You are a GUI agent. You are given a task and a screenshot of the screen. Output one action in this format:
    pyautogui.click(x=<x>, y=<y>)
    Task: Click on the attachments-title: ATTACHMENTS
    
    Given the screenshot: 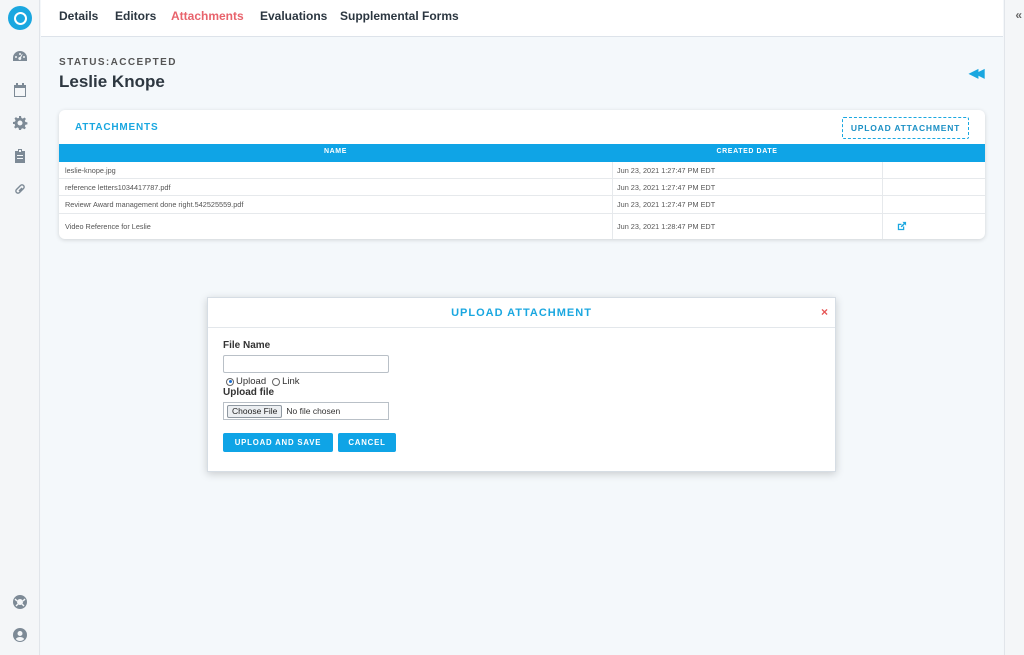 What is the action you would take?
    pyautogui.click(x=117, y=127)
    